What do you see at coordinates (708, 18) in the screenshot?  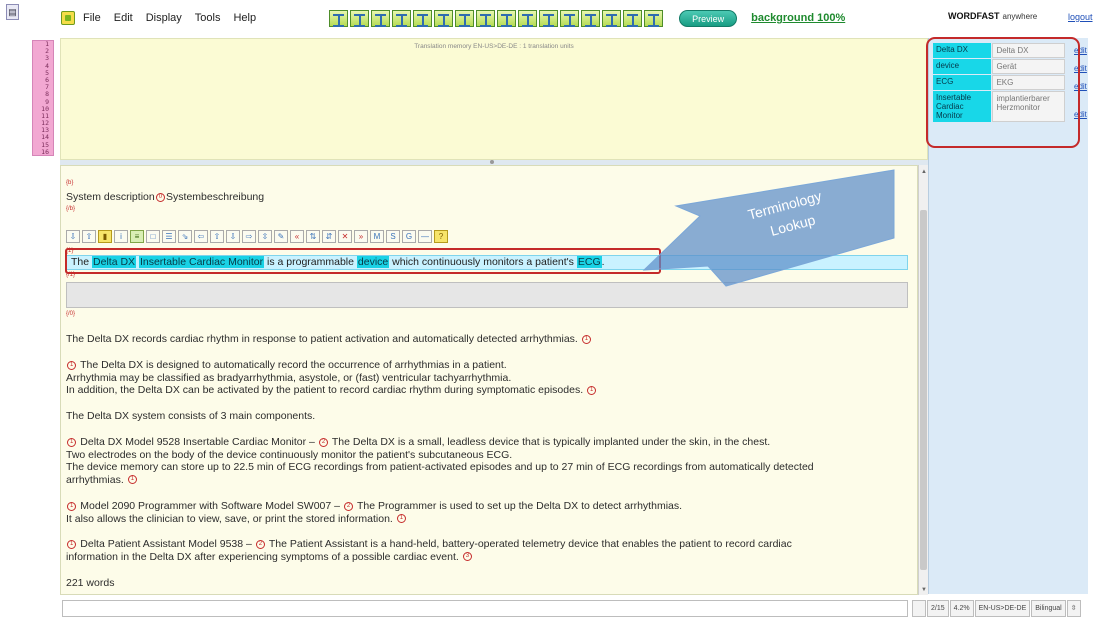 I see `preview-button: Preview` at bounding box center [708, 18].